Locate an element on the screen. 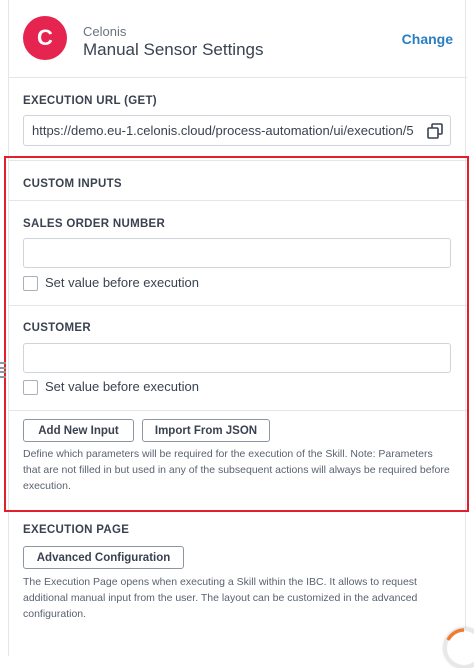 The image size is (474, 668). execution-url-label: EXECUTION URL (GET) is located at coordinates (90, 101).